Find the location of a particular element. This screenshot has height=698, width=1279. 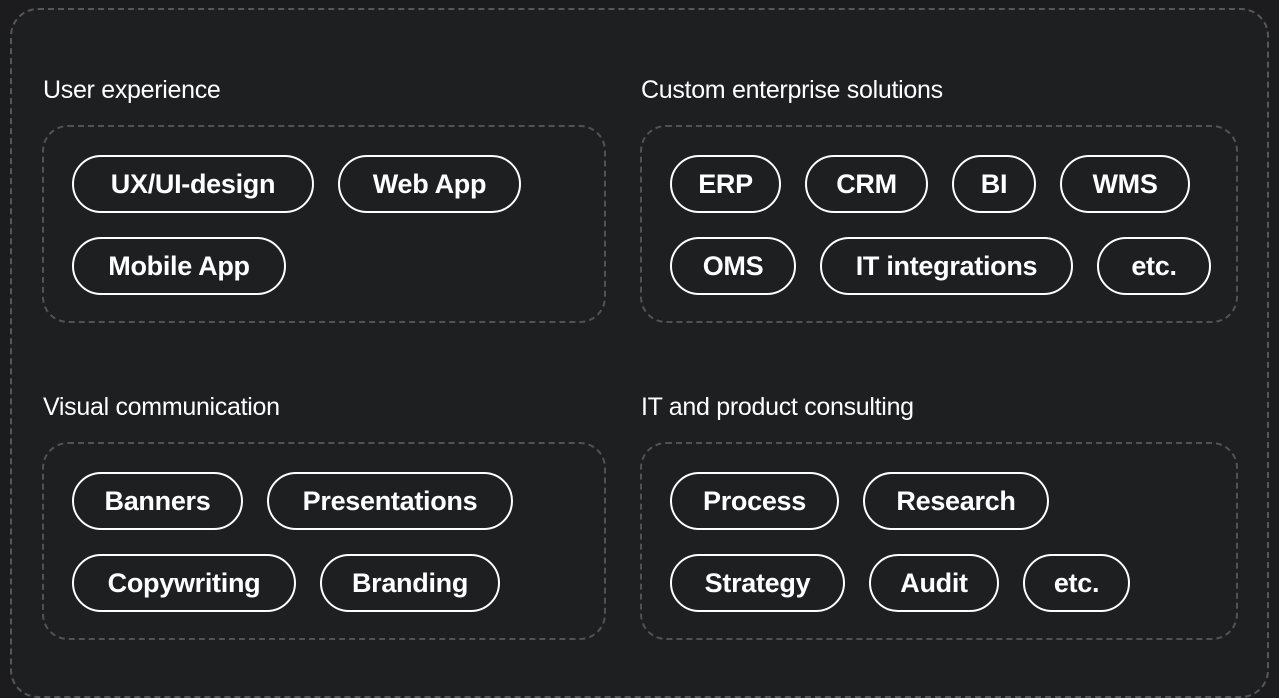

tag-row: Banners Presentations is located at coordinates (292, 501).